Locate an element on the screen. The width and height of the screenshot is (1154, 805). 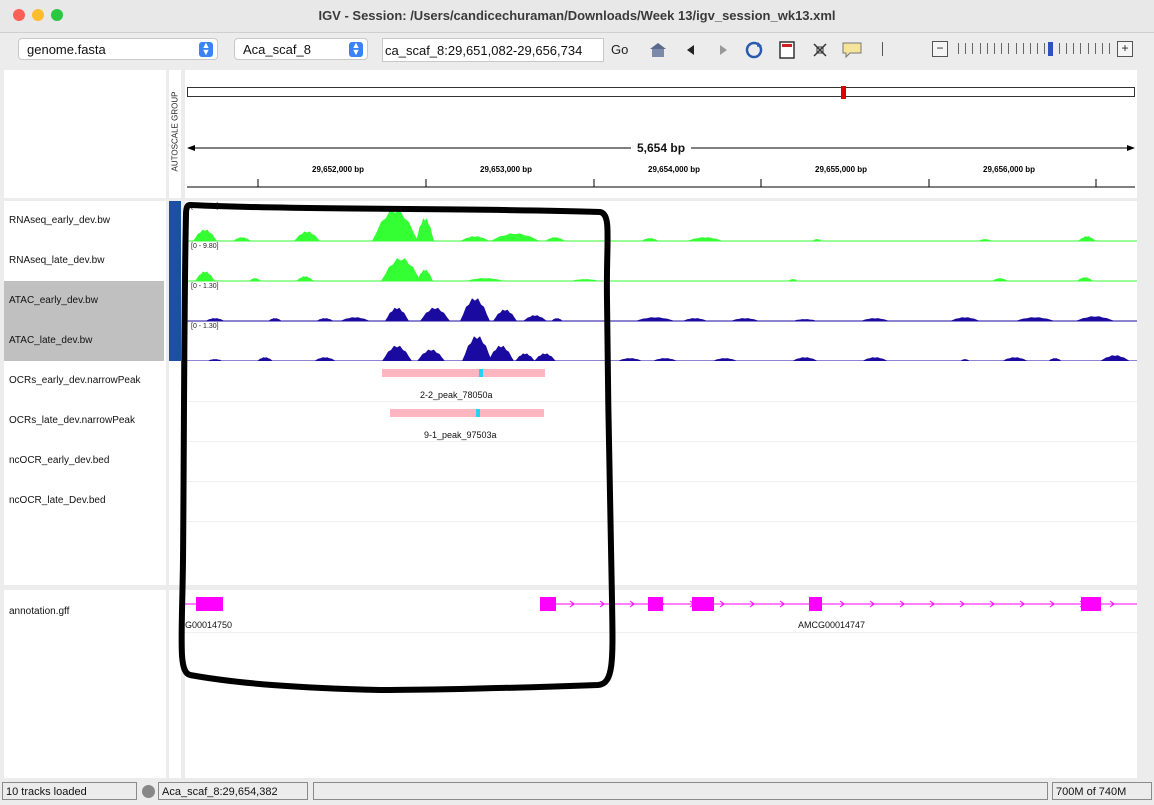
chevron-updown-icon: ▲ ▼ is located at coordinates (356, 49).